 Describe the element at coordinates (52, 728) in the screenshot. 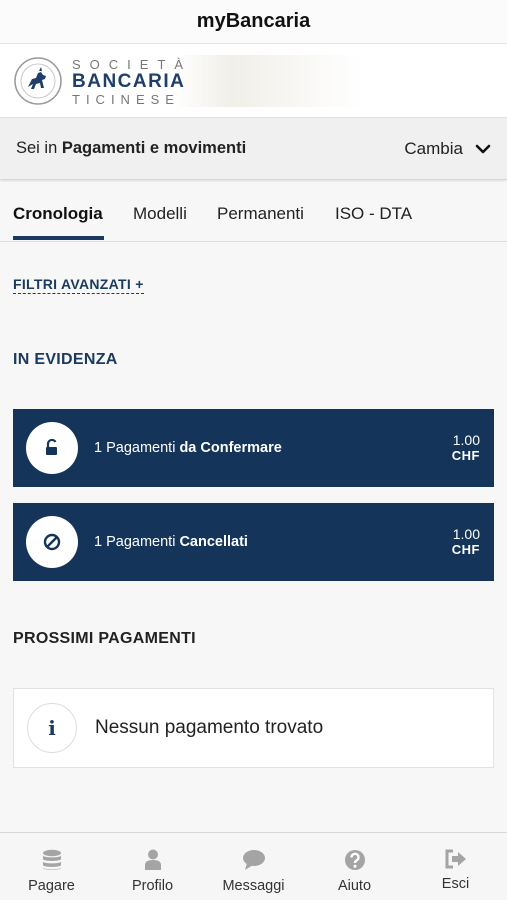

I see `info-icon: i` at that location.